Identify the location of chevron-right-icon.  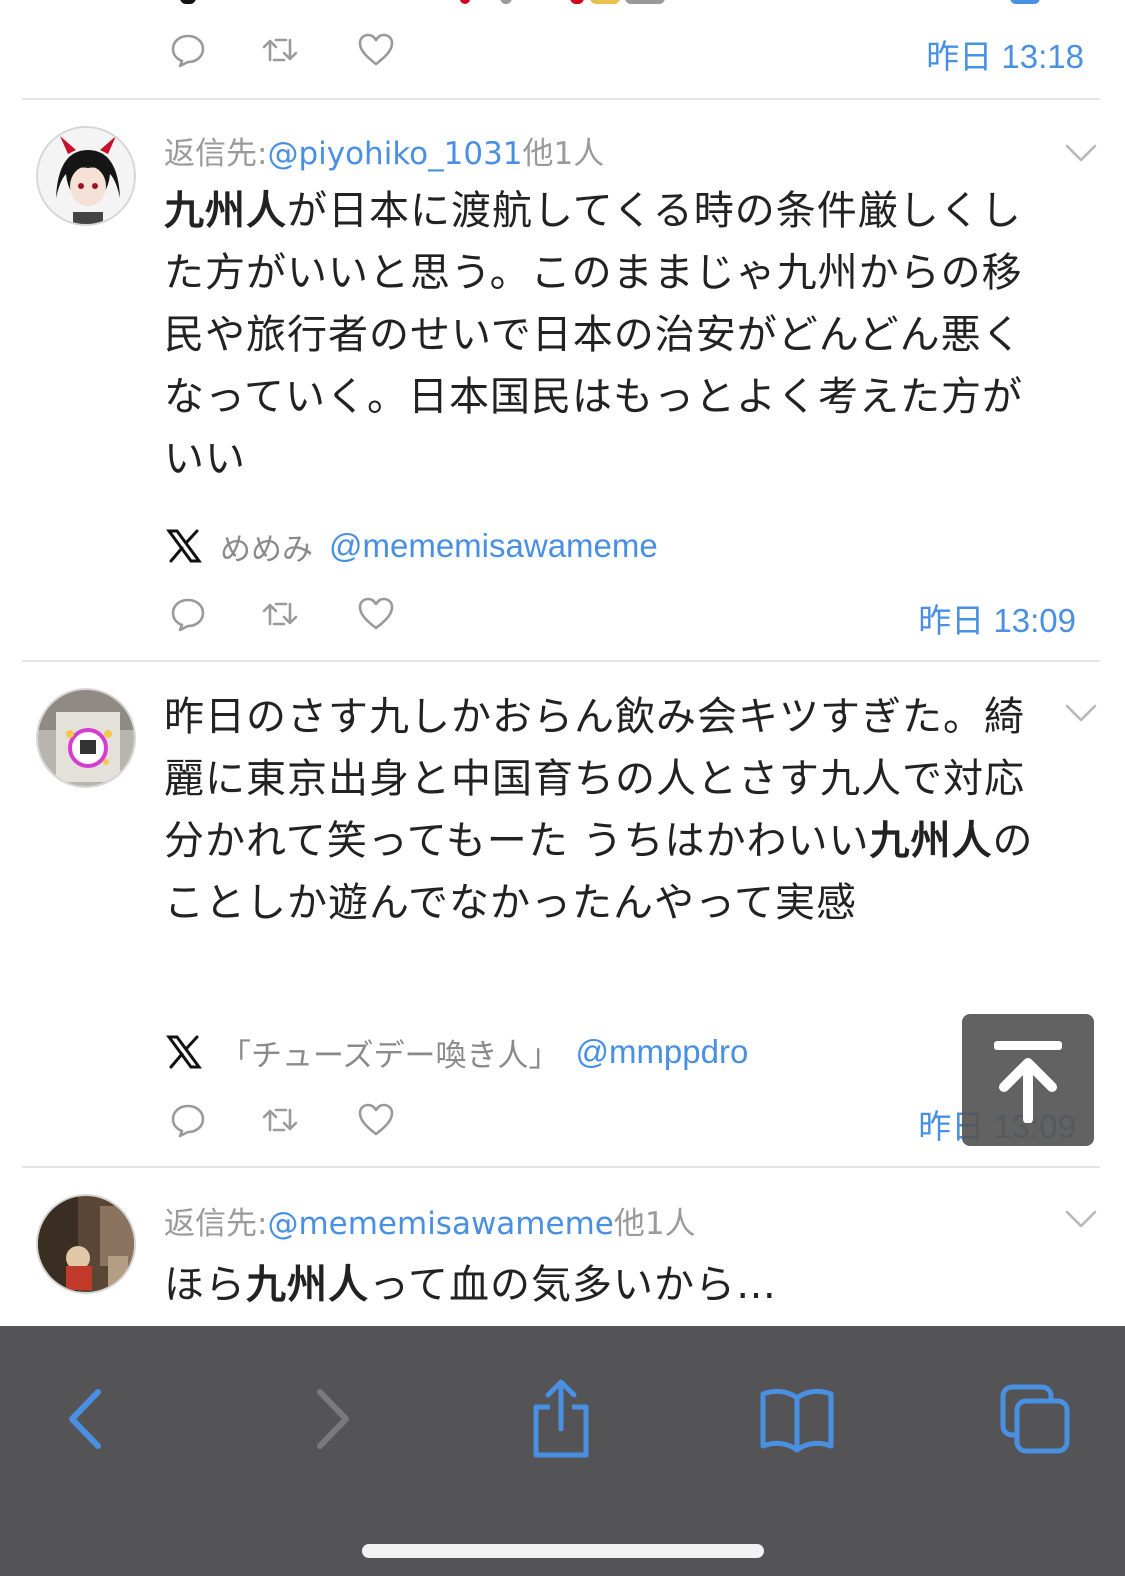
(333, 1419).